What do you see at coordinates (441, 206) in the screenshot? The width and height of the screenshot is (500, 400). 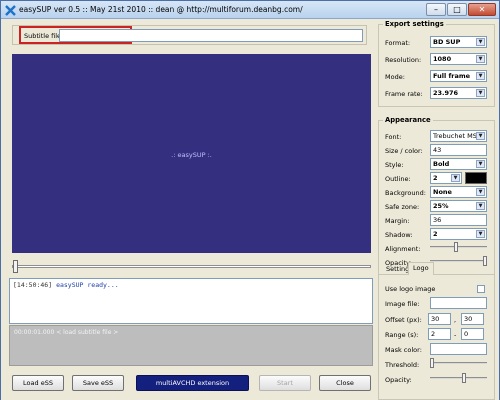 I see `safe-zone-value: 25%` at bounding box center [441, 206].